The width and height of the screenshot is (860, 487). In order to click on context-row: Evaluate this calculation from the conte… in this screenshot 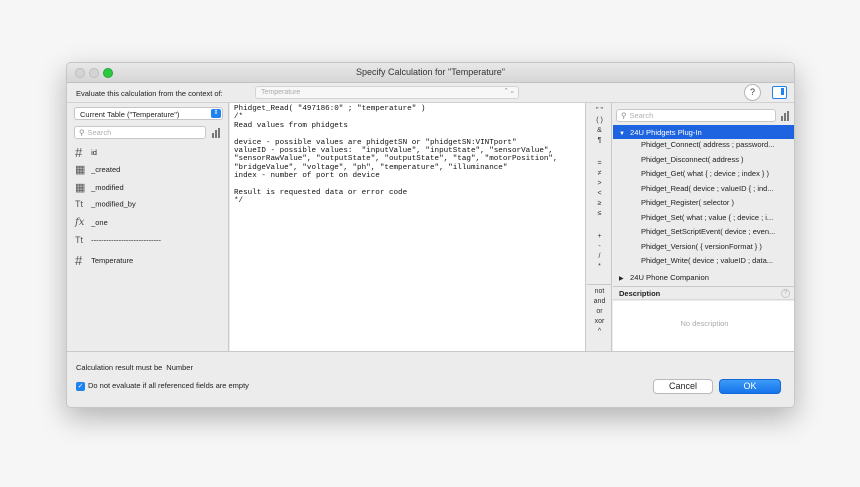, I will do `click(430, 93)`.